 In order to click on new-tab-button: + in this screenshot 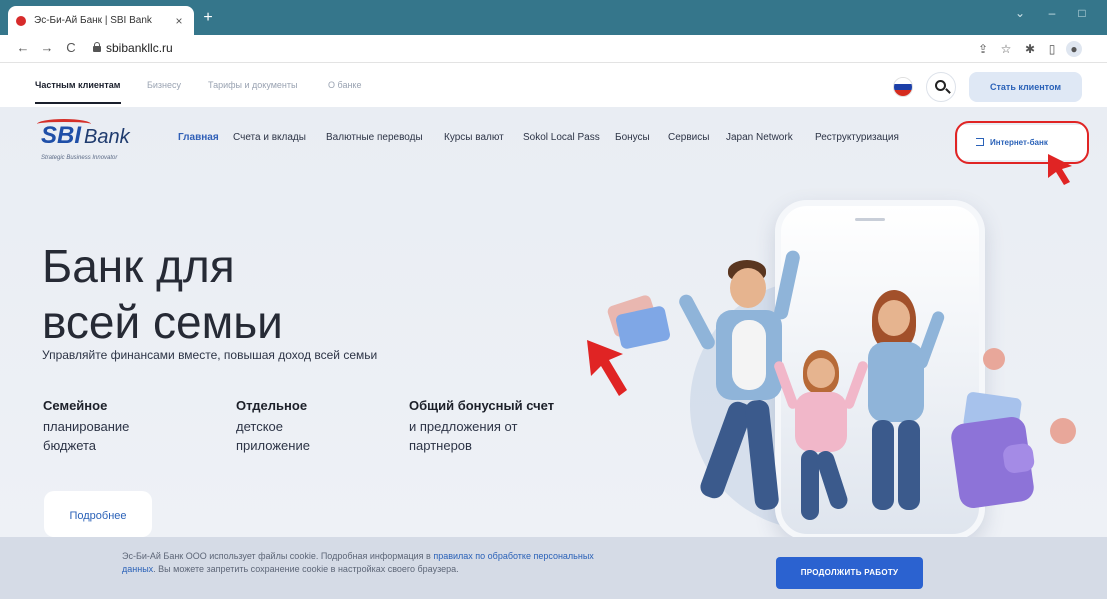, I will do `click(208, 18)`.